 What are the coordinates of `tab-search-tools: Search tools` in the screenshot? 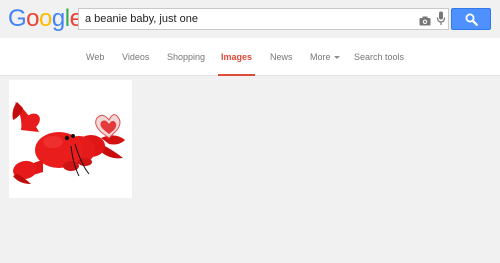 It's located at (379, 64).